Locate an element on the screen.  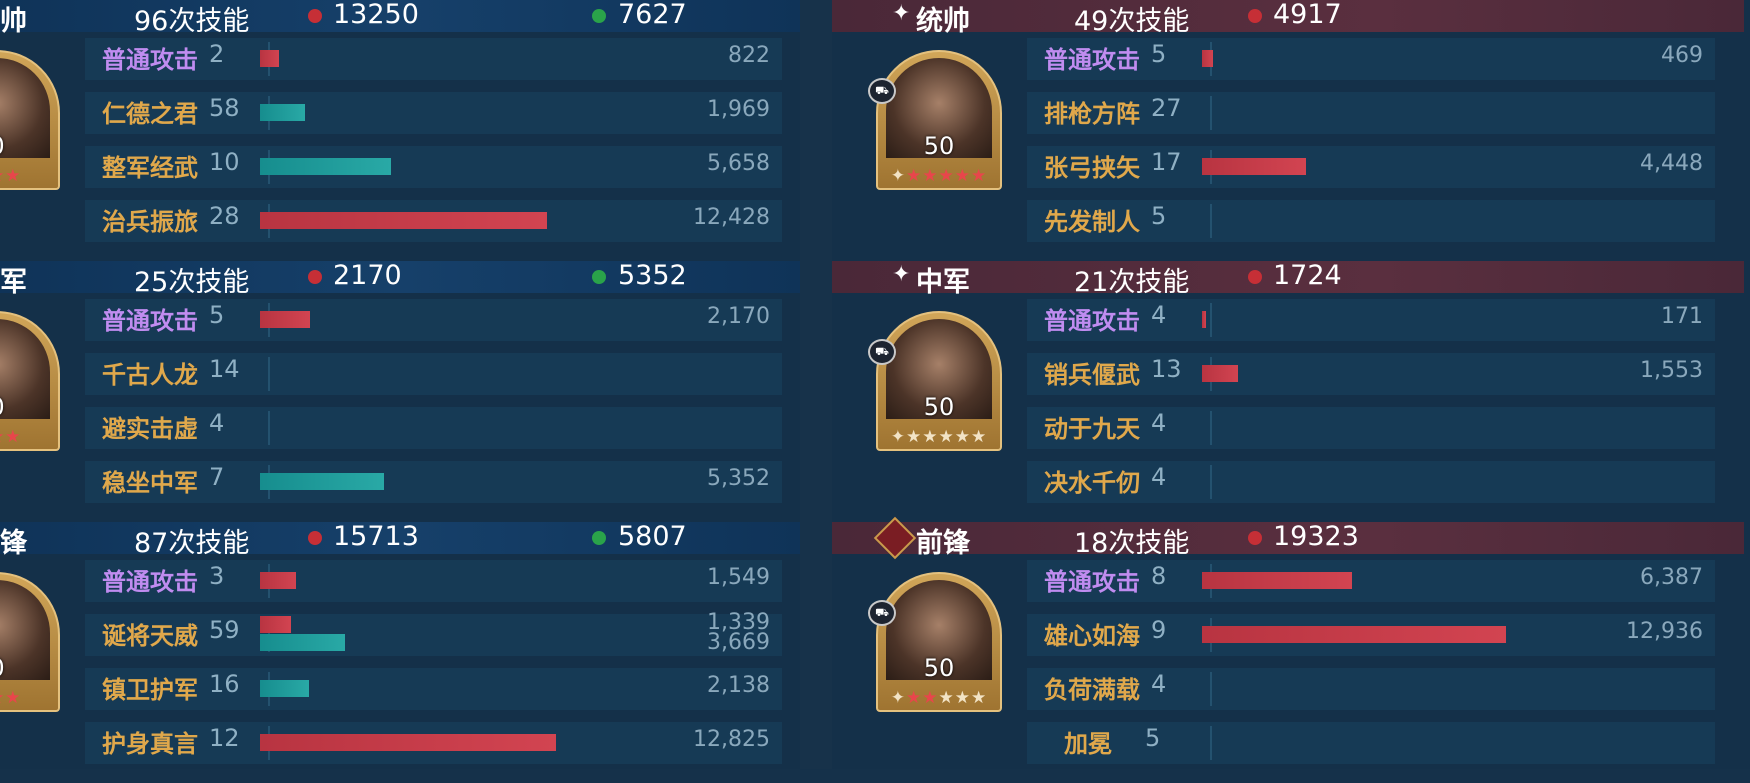
skill-uses: 28 is located at coordinates (224, 216).